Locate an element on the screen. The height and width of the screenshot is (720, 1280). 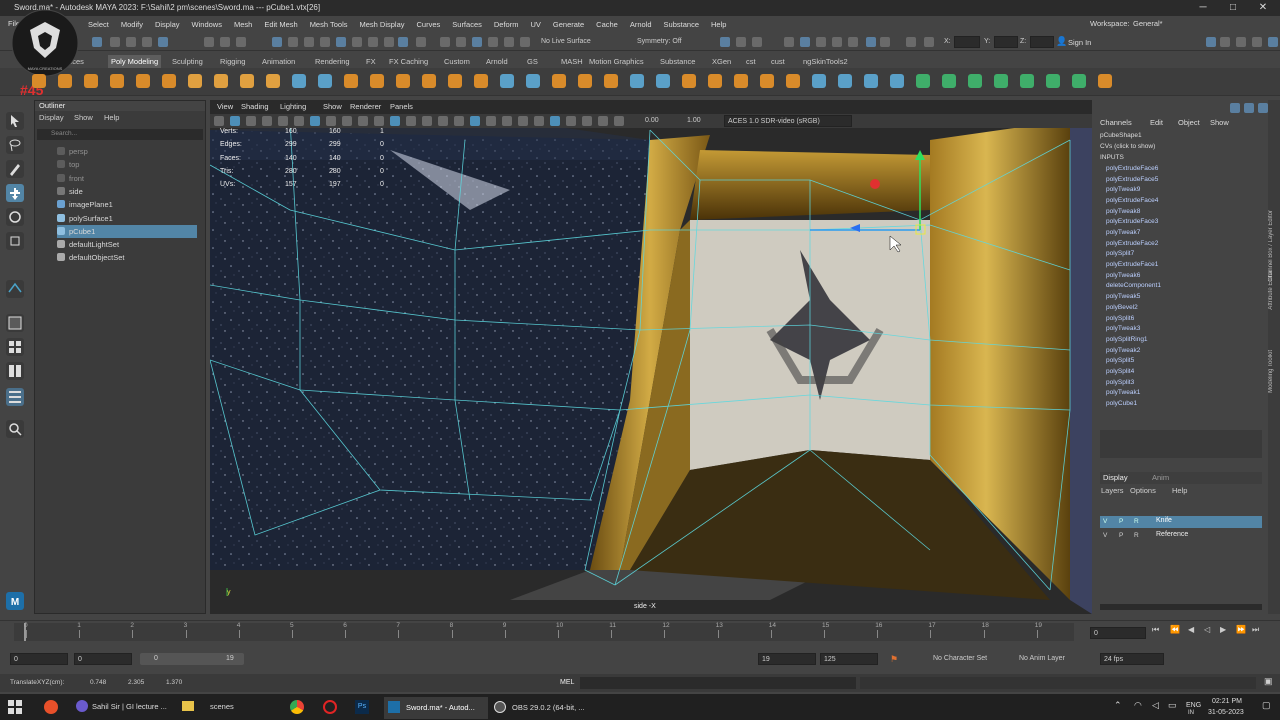
battery-icon: ▭ is located at coordinates (1172, 705).